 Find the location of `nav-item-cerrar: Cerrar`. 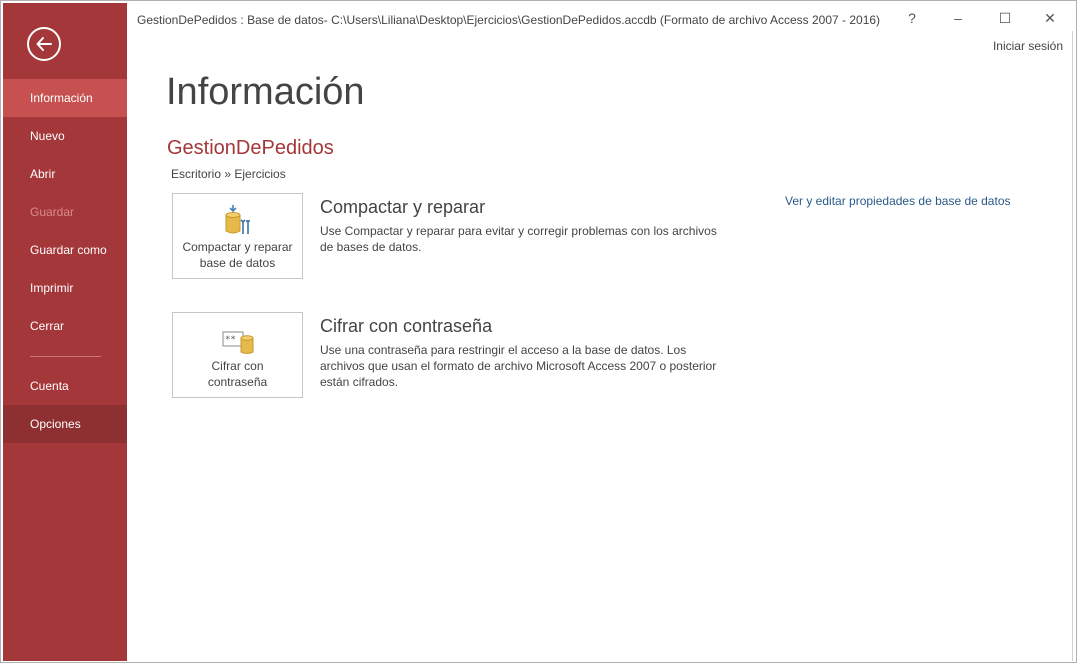

nav-item-cerrar: Cerrar is located at coordinates (65, 326).